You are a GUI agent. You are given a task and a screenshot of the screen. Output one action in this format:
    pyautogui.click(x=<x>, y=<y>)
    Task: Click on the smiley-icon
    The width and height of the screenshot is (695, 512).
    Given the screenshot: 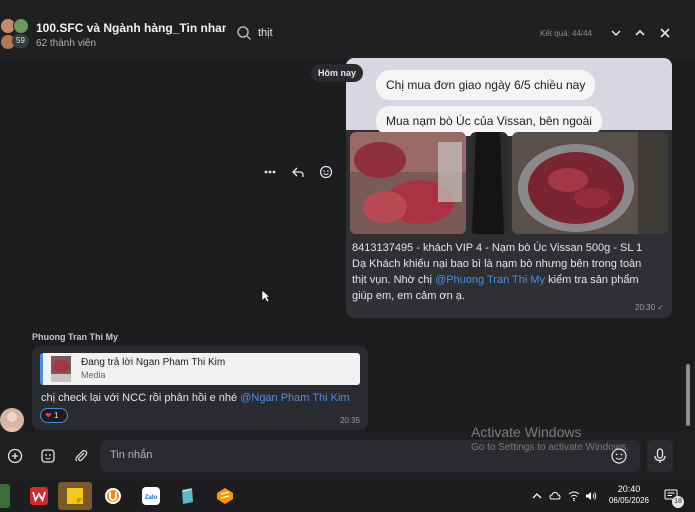 What is the action you would take?
    pyautogui.click(x=326, y=172)
    